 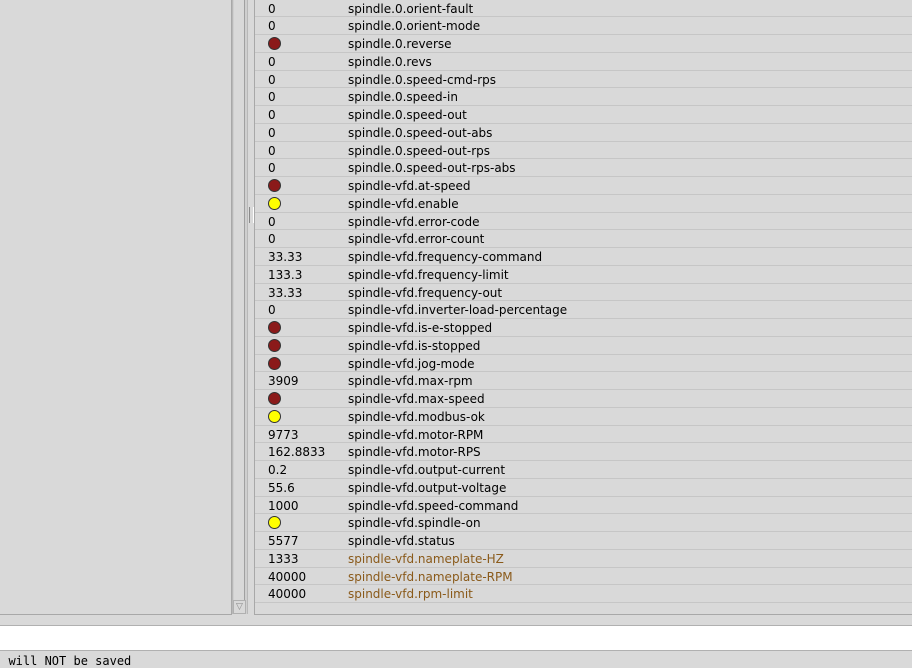 I want to click on tree-scrollbar-thumb, so click(x=239, y=300).